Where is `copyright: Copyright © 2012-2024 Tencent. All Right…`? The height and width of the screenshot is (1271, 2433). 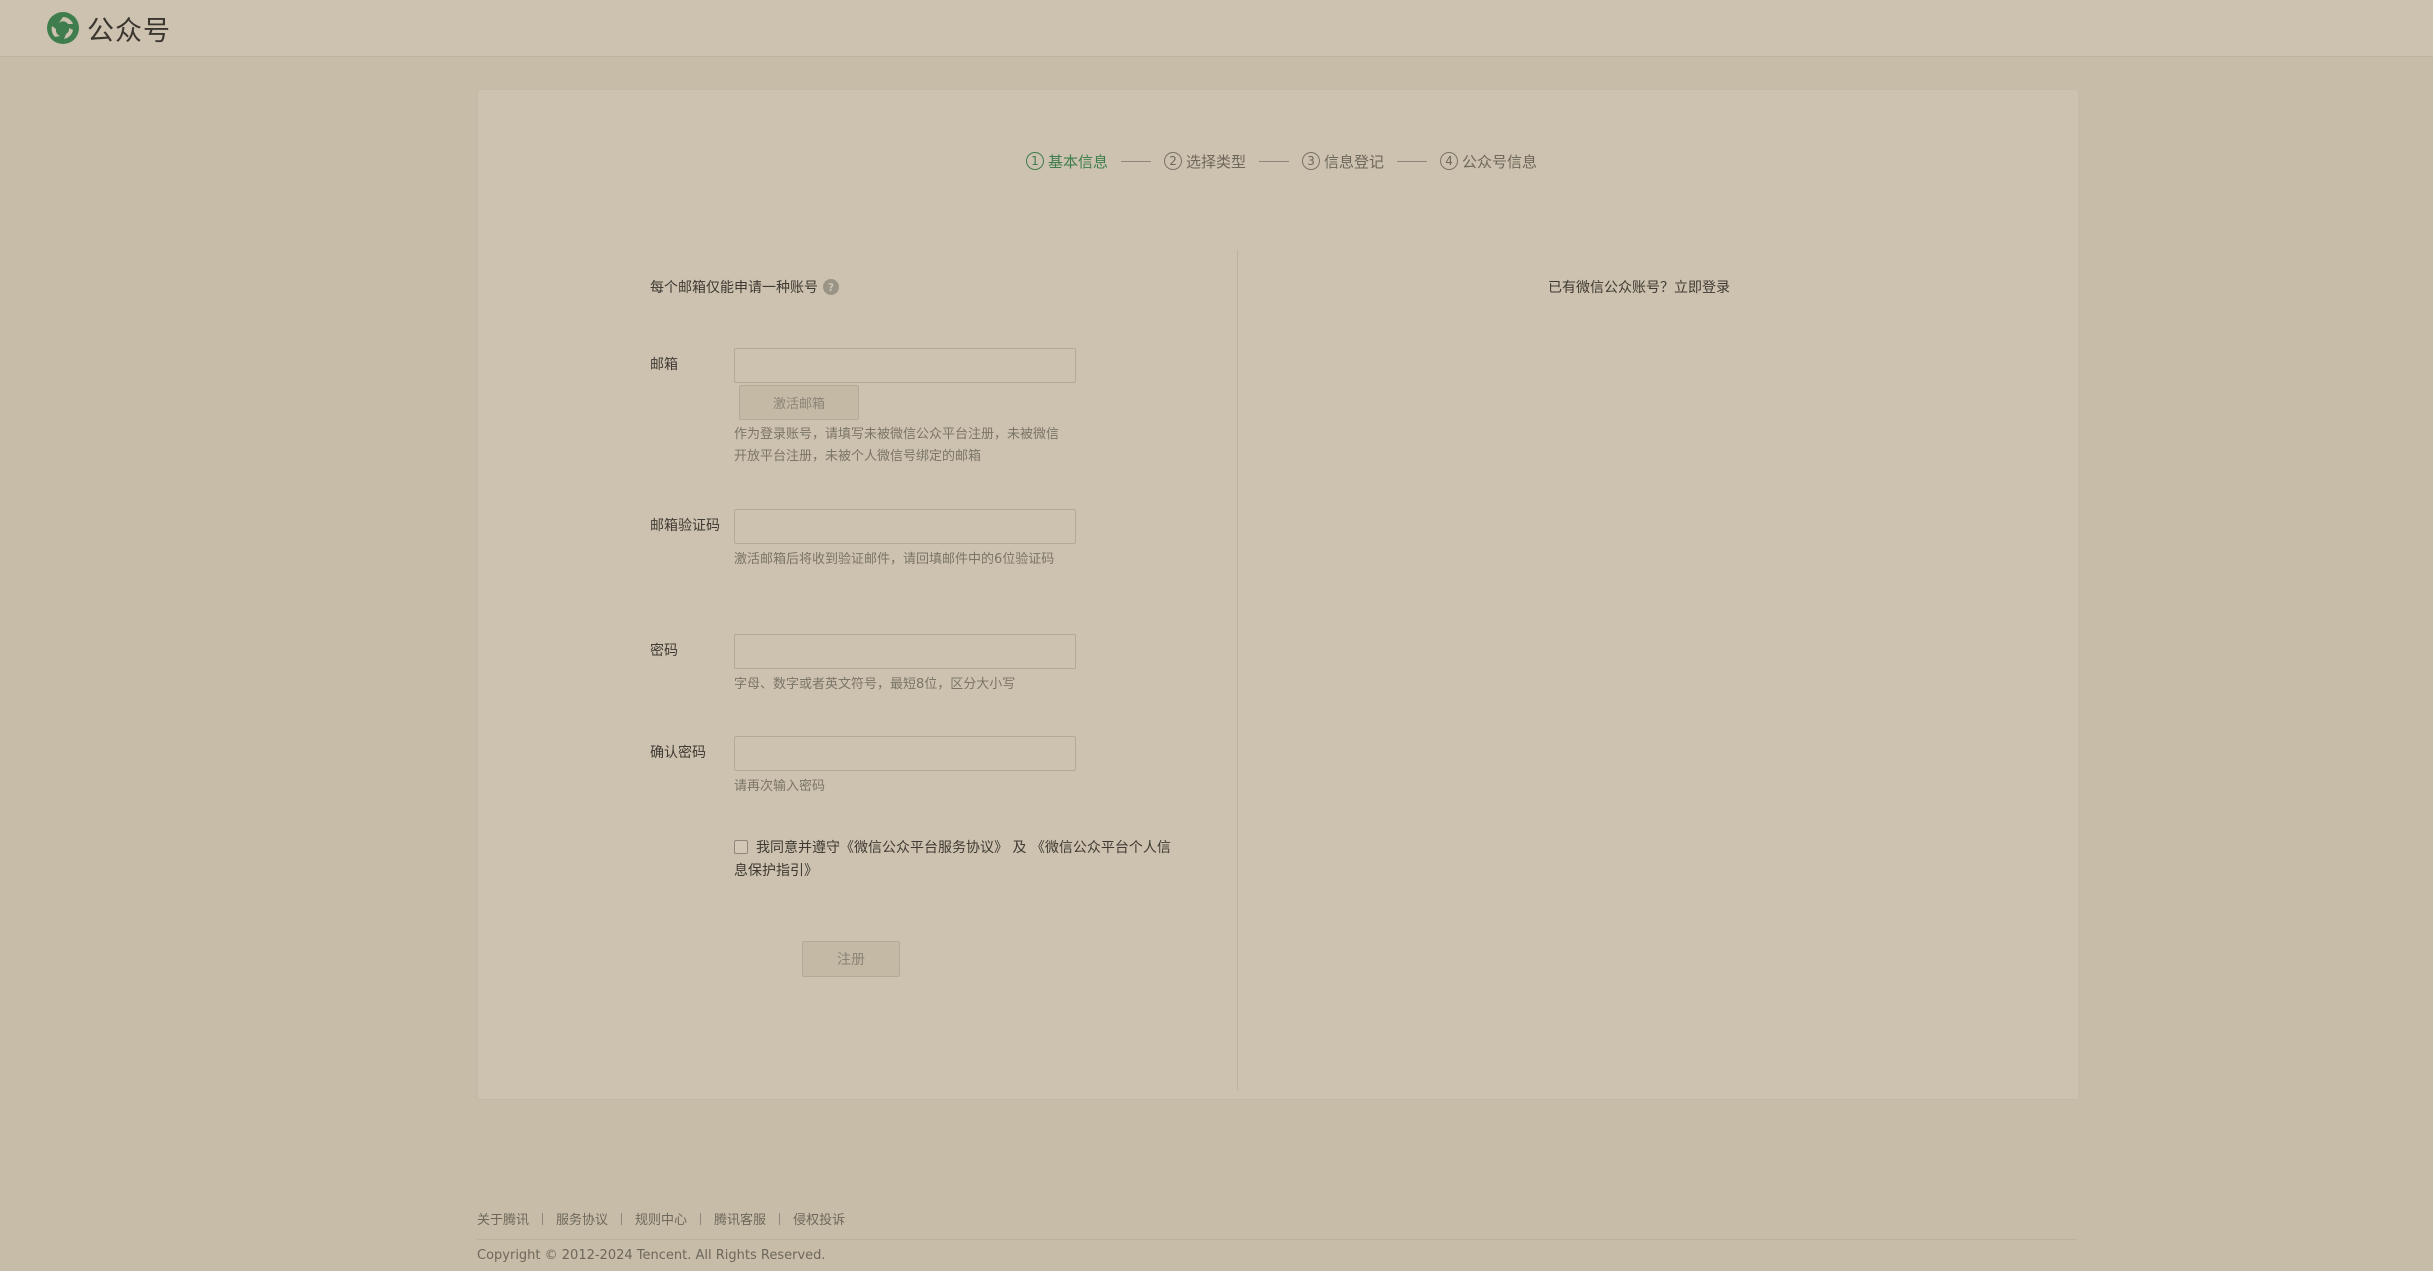 copyright: Copyright © 2012-2024 Tencent. All Right… is located at coordinates (651, 1255).